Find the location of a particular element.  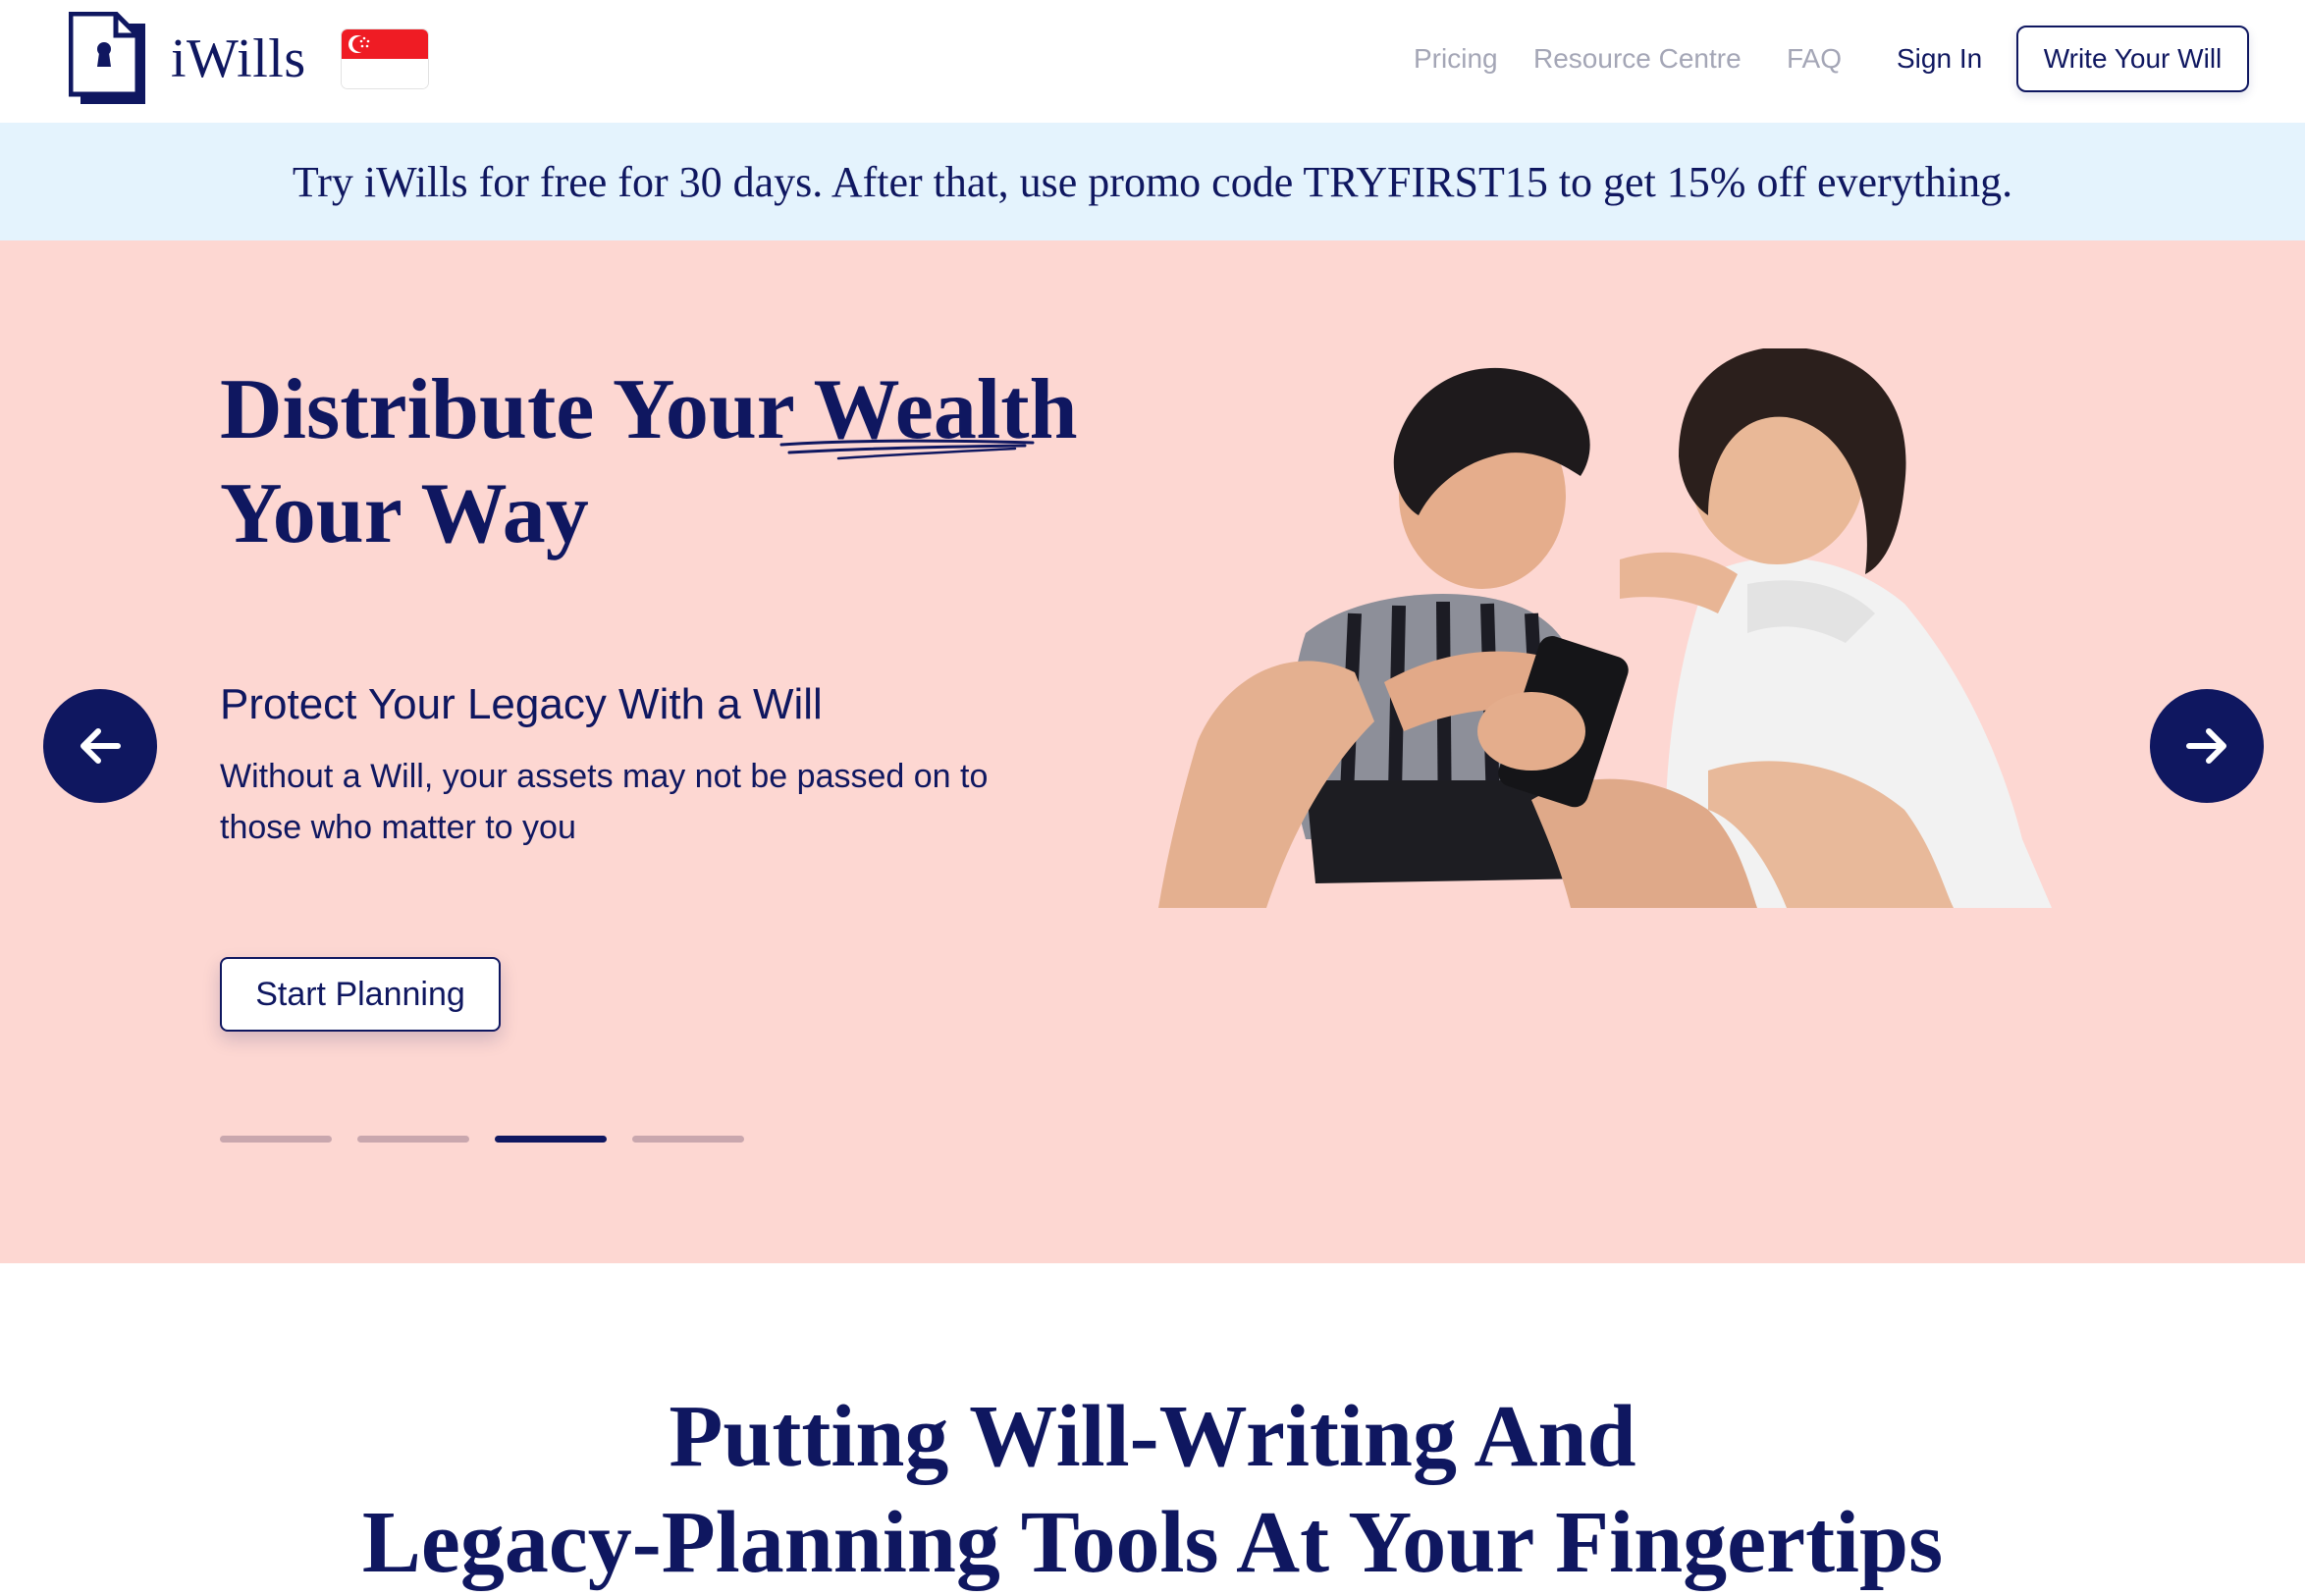

nav-faq: FAQ is located at coordinates (1814, 59).